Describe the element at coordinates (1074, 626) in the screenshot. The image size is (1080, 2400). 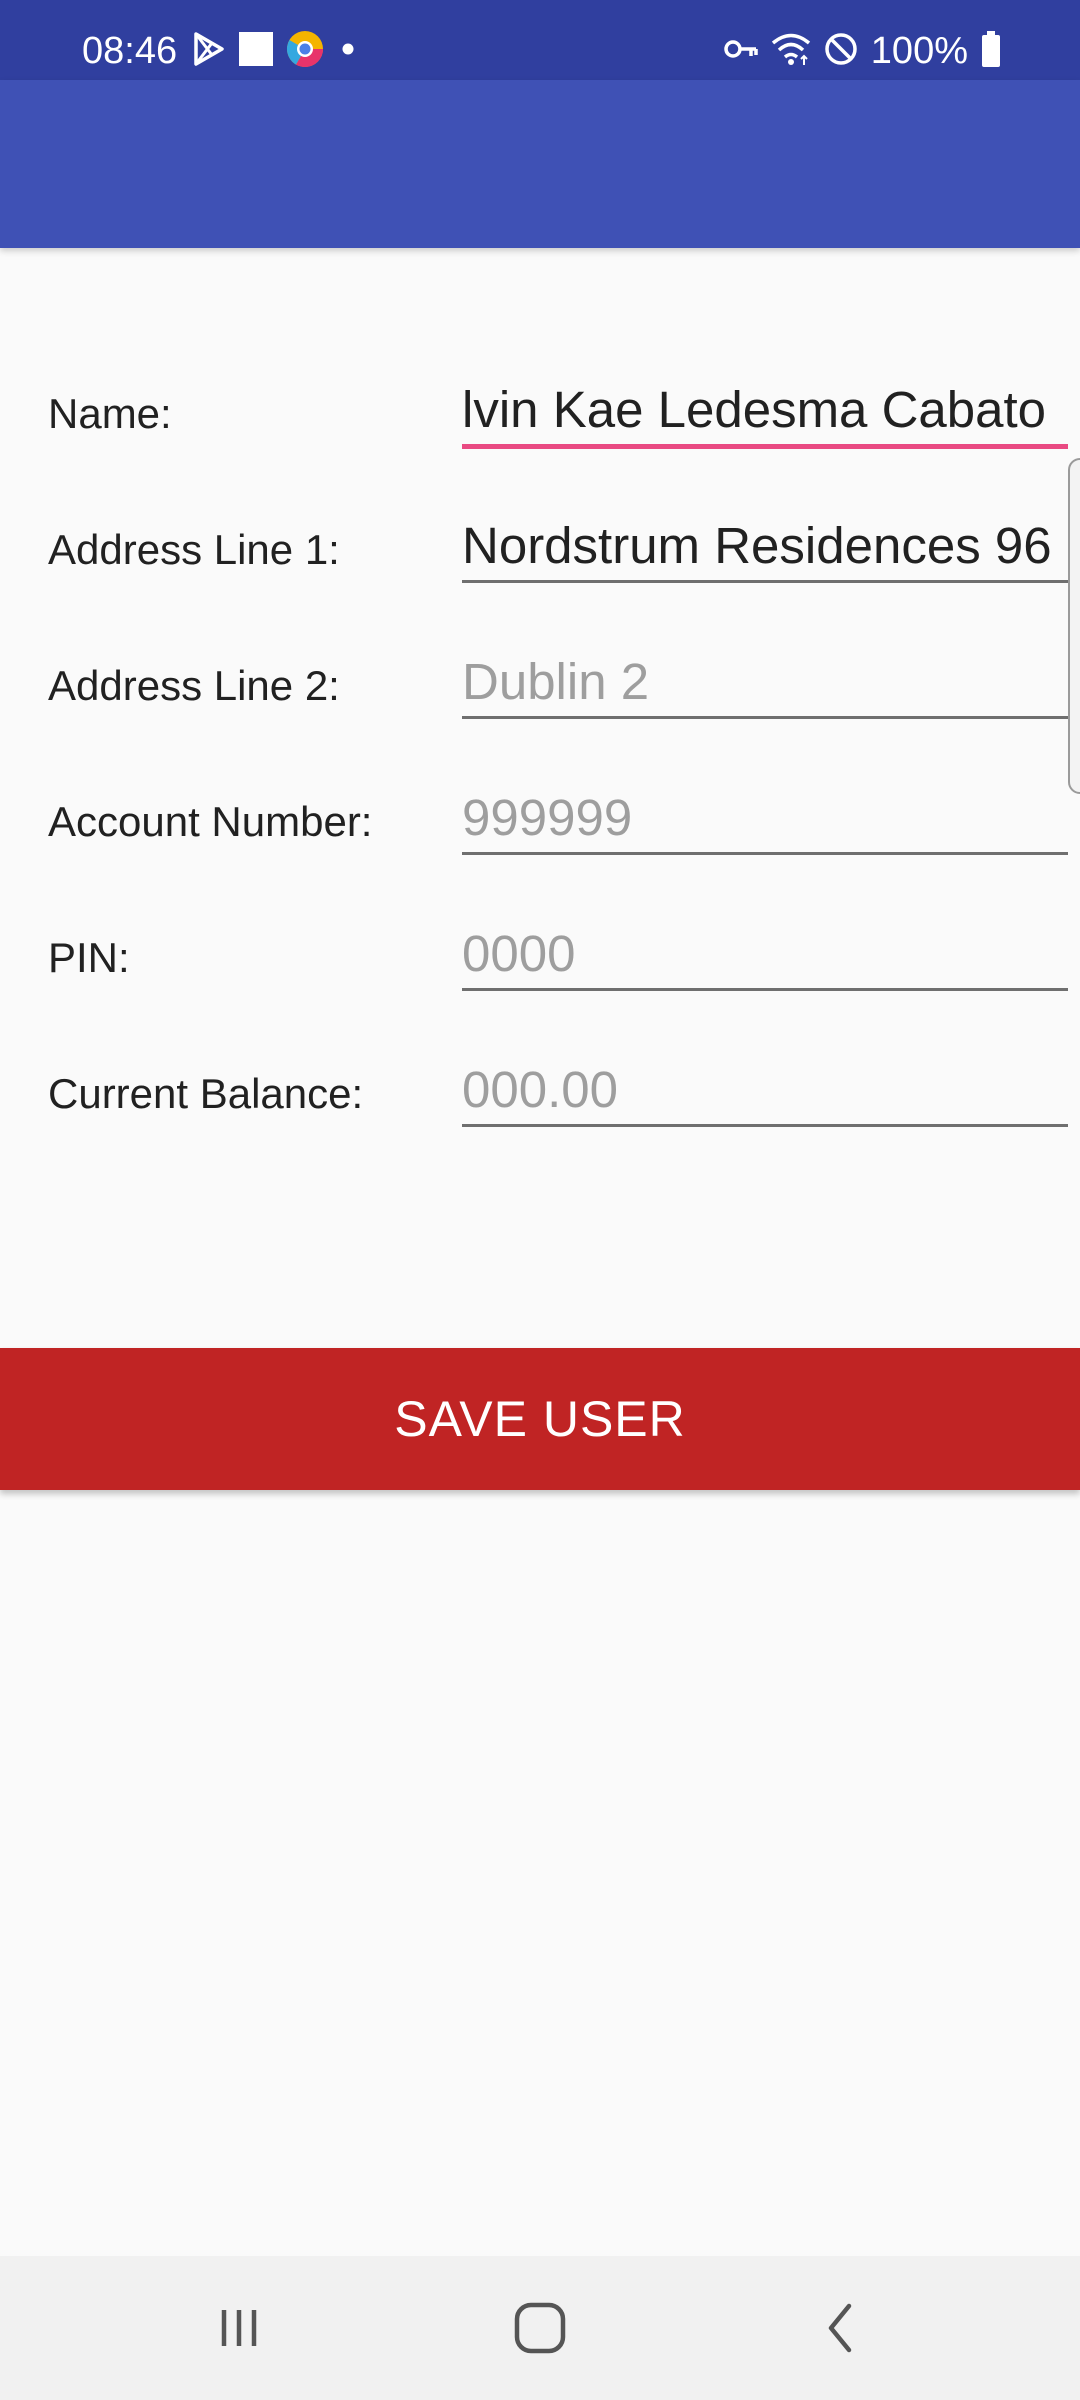
I see `edge-panel-handle` at that location.